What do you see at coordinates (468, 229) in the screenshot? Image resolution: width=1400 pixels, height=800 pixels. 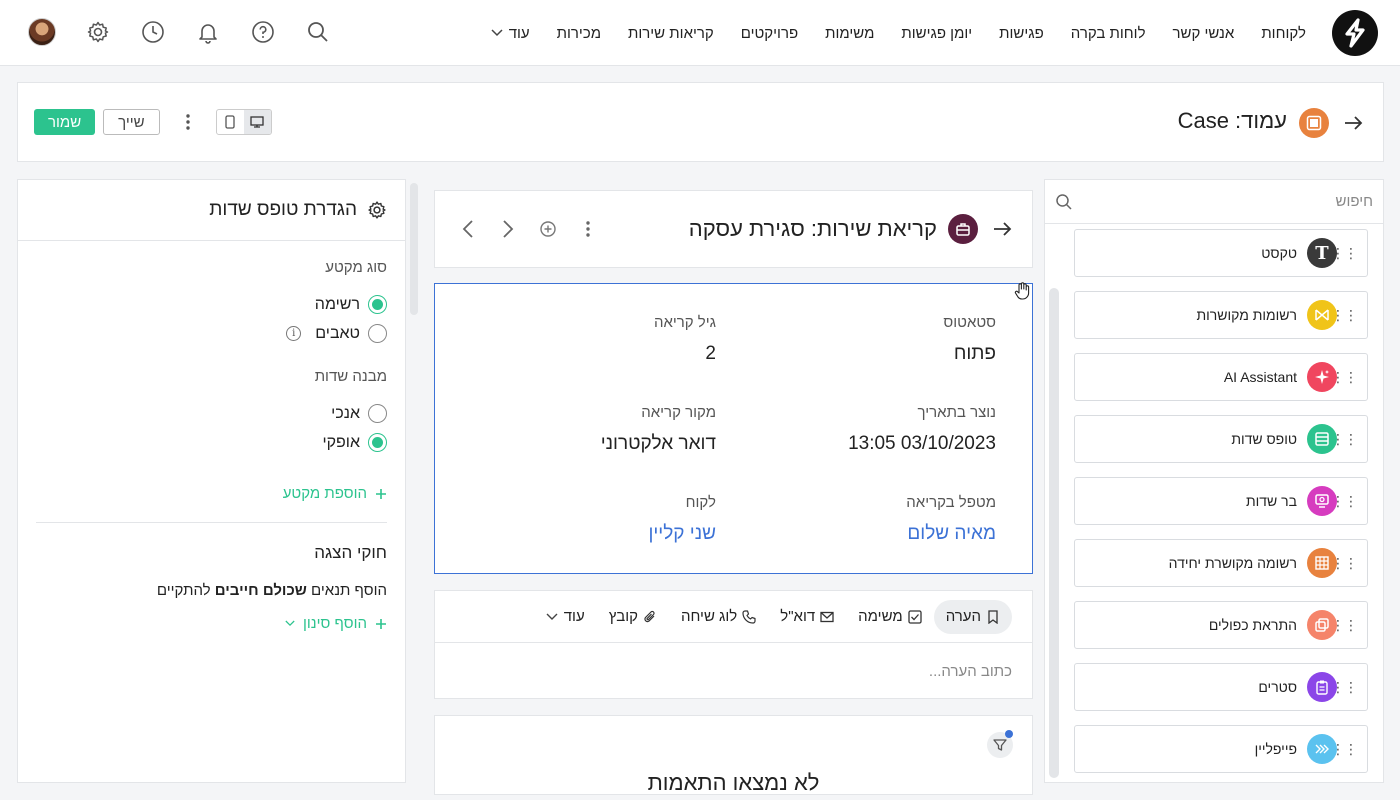 I see `chevron-left-icon` at bounding box center [468, 229].